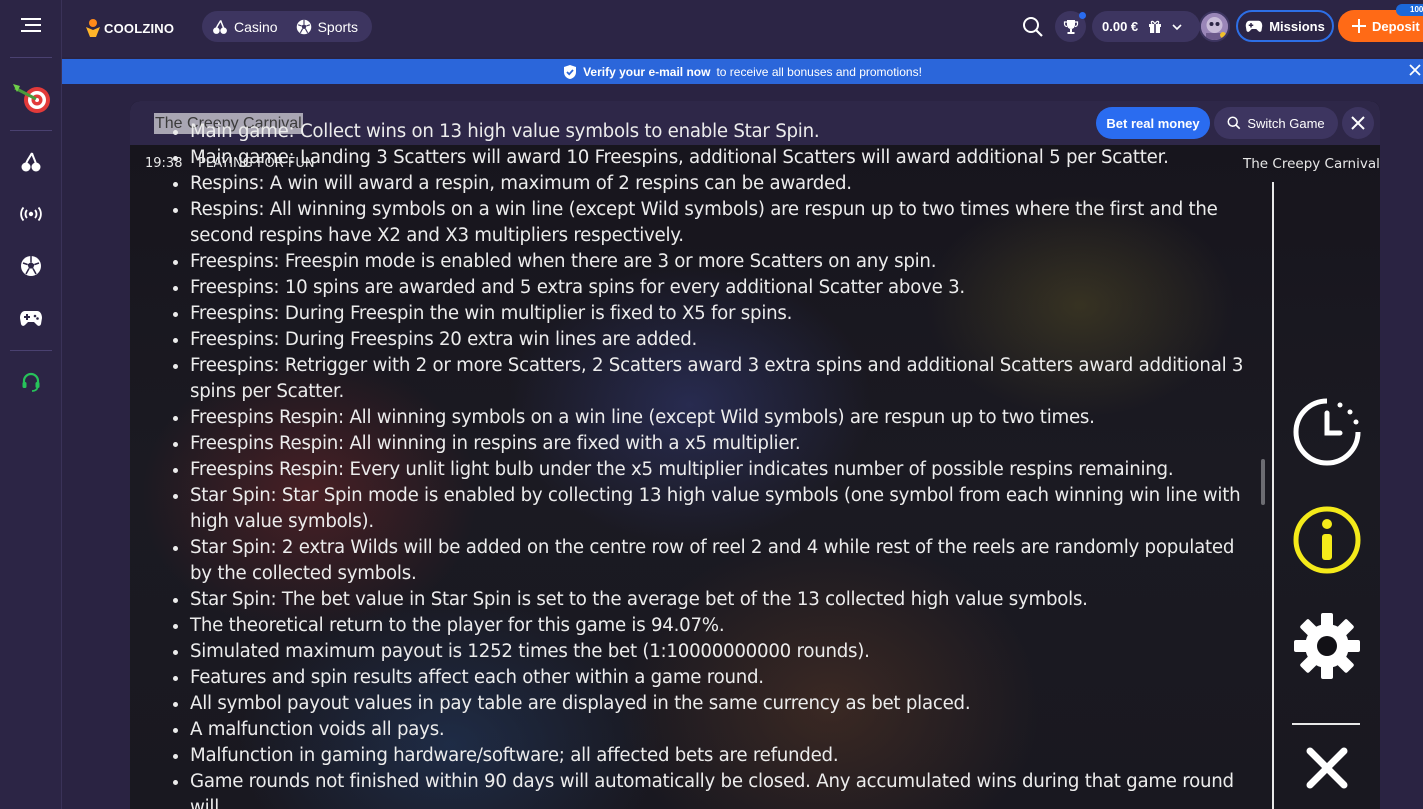 This screenshot has height=809, width=1423. What do you see at coordinates (1327, 540) in the screenshot?
I see `info-icon` at bounding box center [1327, 540].